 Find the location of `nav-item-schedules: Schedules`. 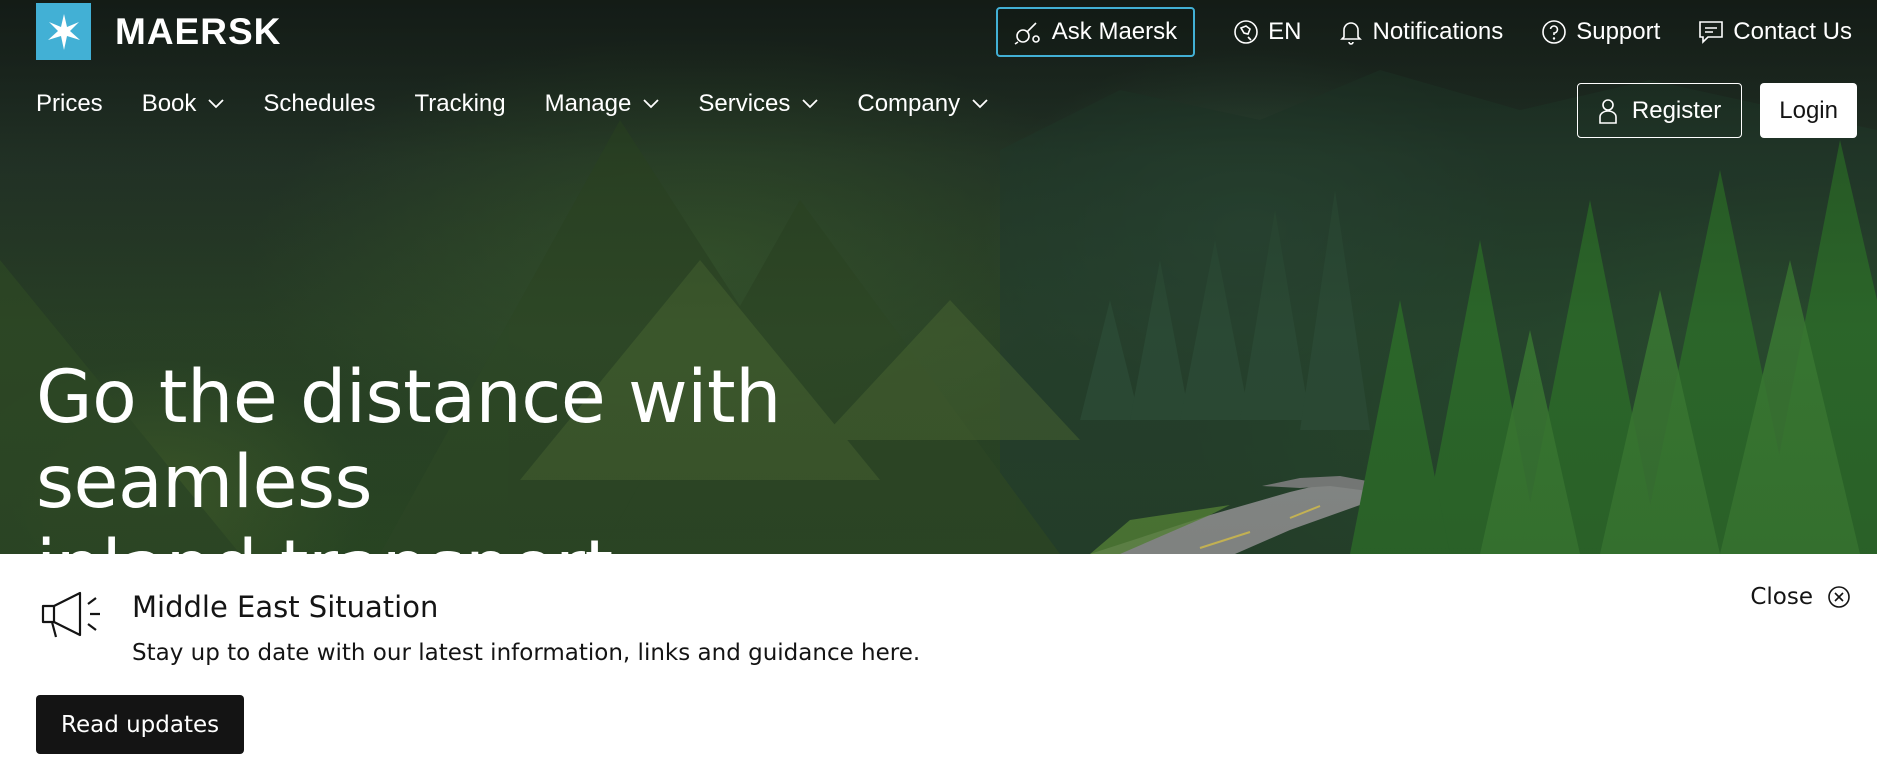

nav-item-schedules: Schedules is located at coordinates (319, 104).